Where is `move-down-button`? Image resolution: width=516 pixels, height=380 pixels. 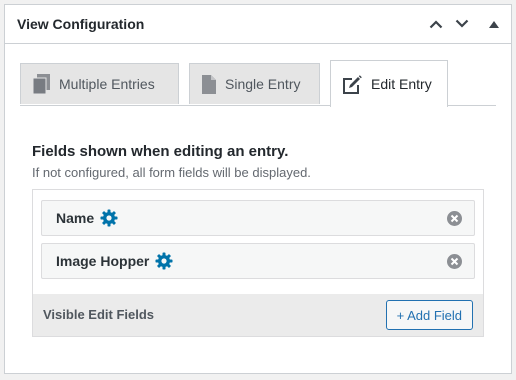
move-down-button is located at coordinates (462, 24).